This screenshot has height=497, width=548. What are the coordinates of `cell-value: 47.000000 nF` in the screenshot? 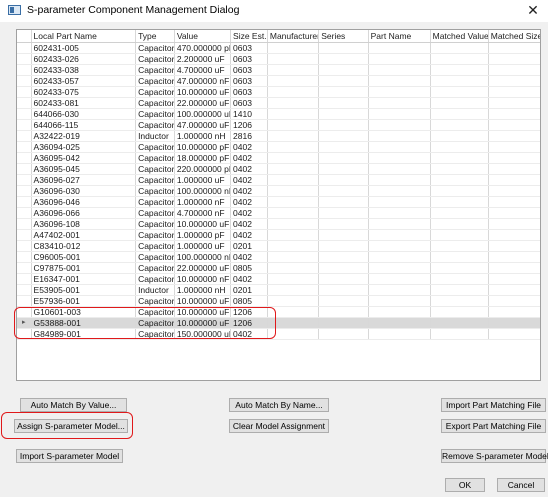 It's located at (203, 81).